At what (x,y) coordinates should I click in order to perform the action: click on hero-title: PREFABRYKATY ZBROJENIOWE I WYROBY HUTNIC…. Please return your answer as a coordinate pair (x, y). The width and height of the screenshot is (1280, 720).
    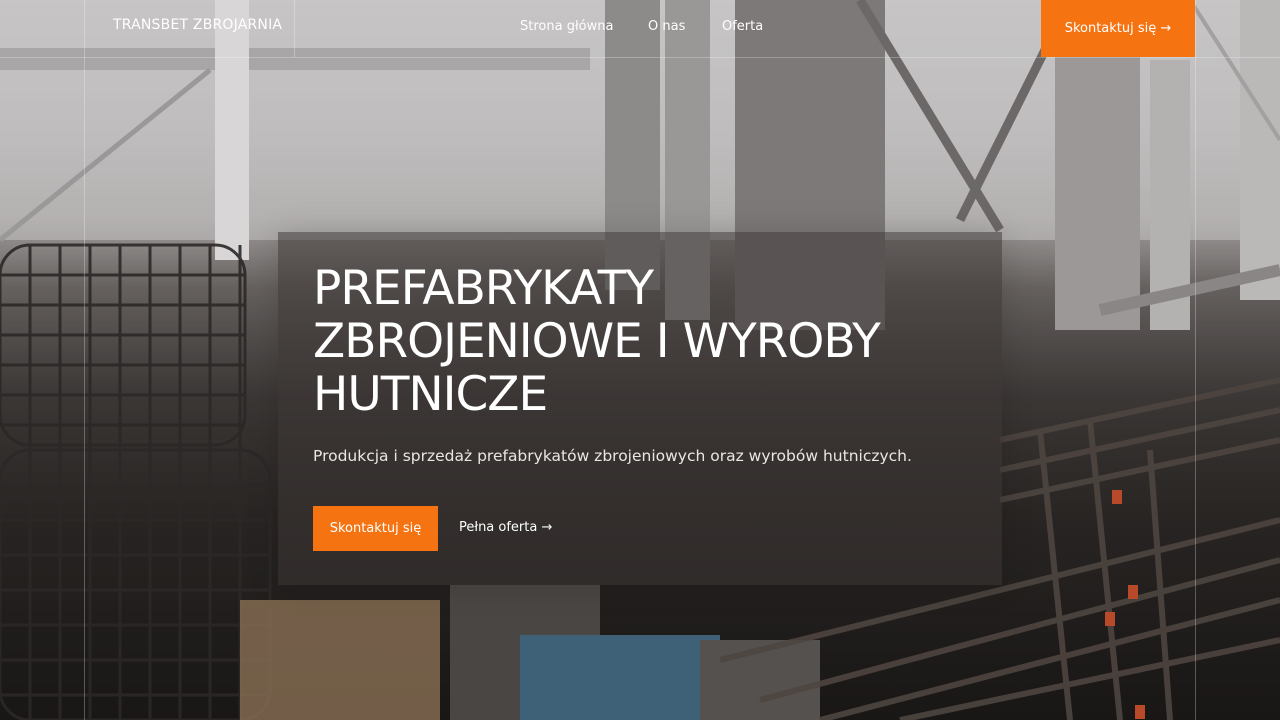
    Looking at the image, I should click on (597, 341).